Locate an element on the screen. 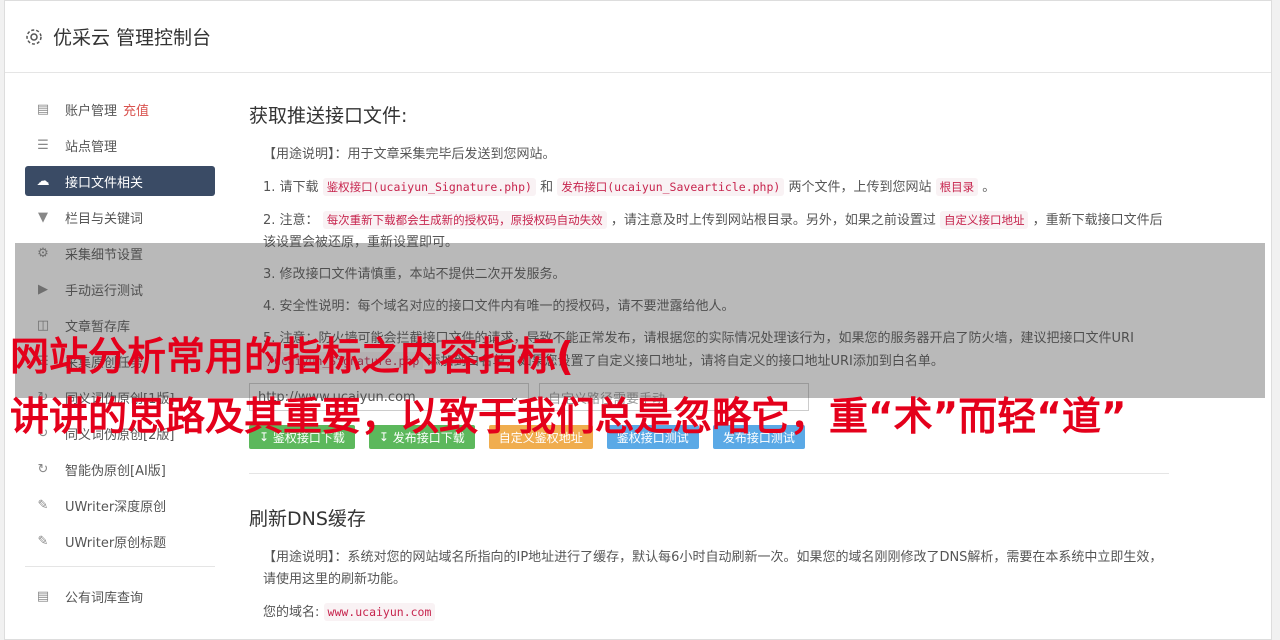  code-root-dir: 根目录 is located at coordinates (957, 187).